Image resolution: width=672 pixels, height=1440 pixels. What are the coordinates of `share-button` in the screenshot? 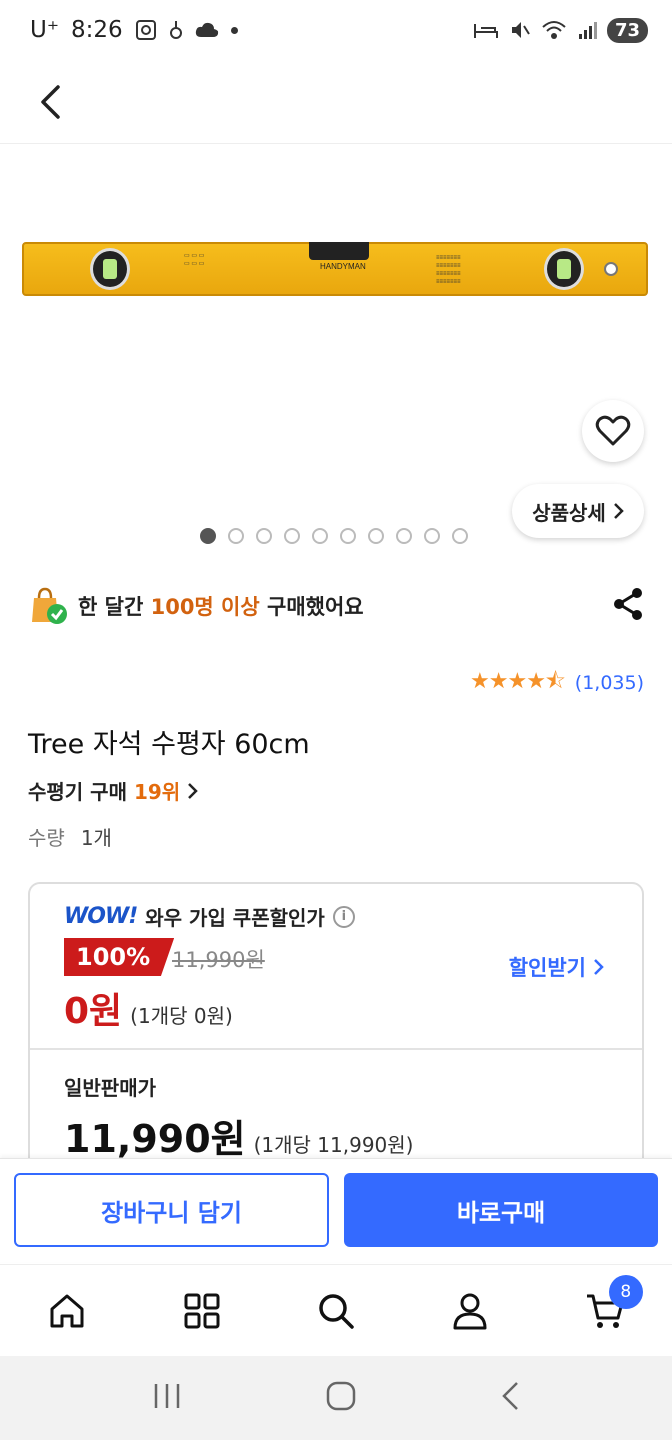 It's located at (628, 606).